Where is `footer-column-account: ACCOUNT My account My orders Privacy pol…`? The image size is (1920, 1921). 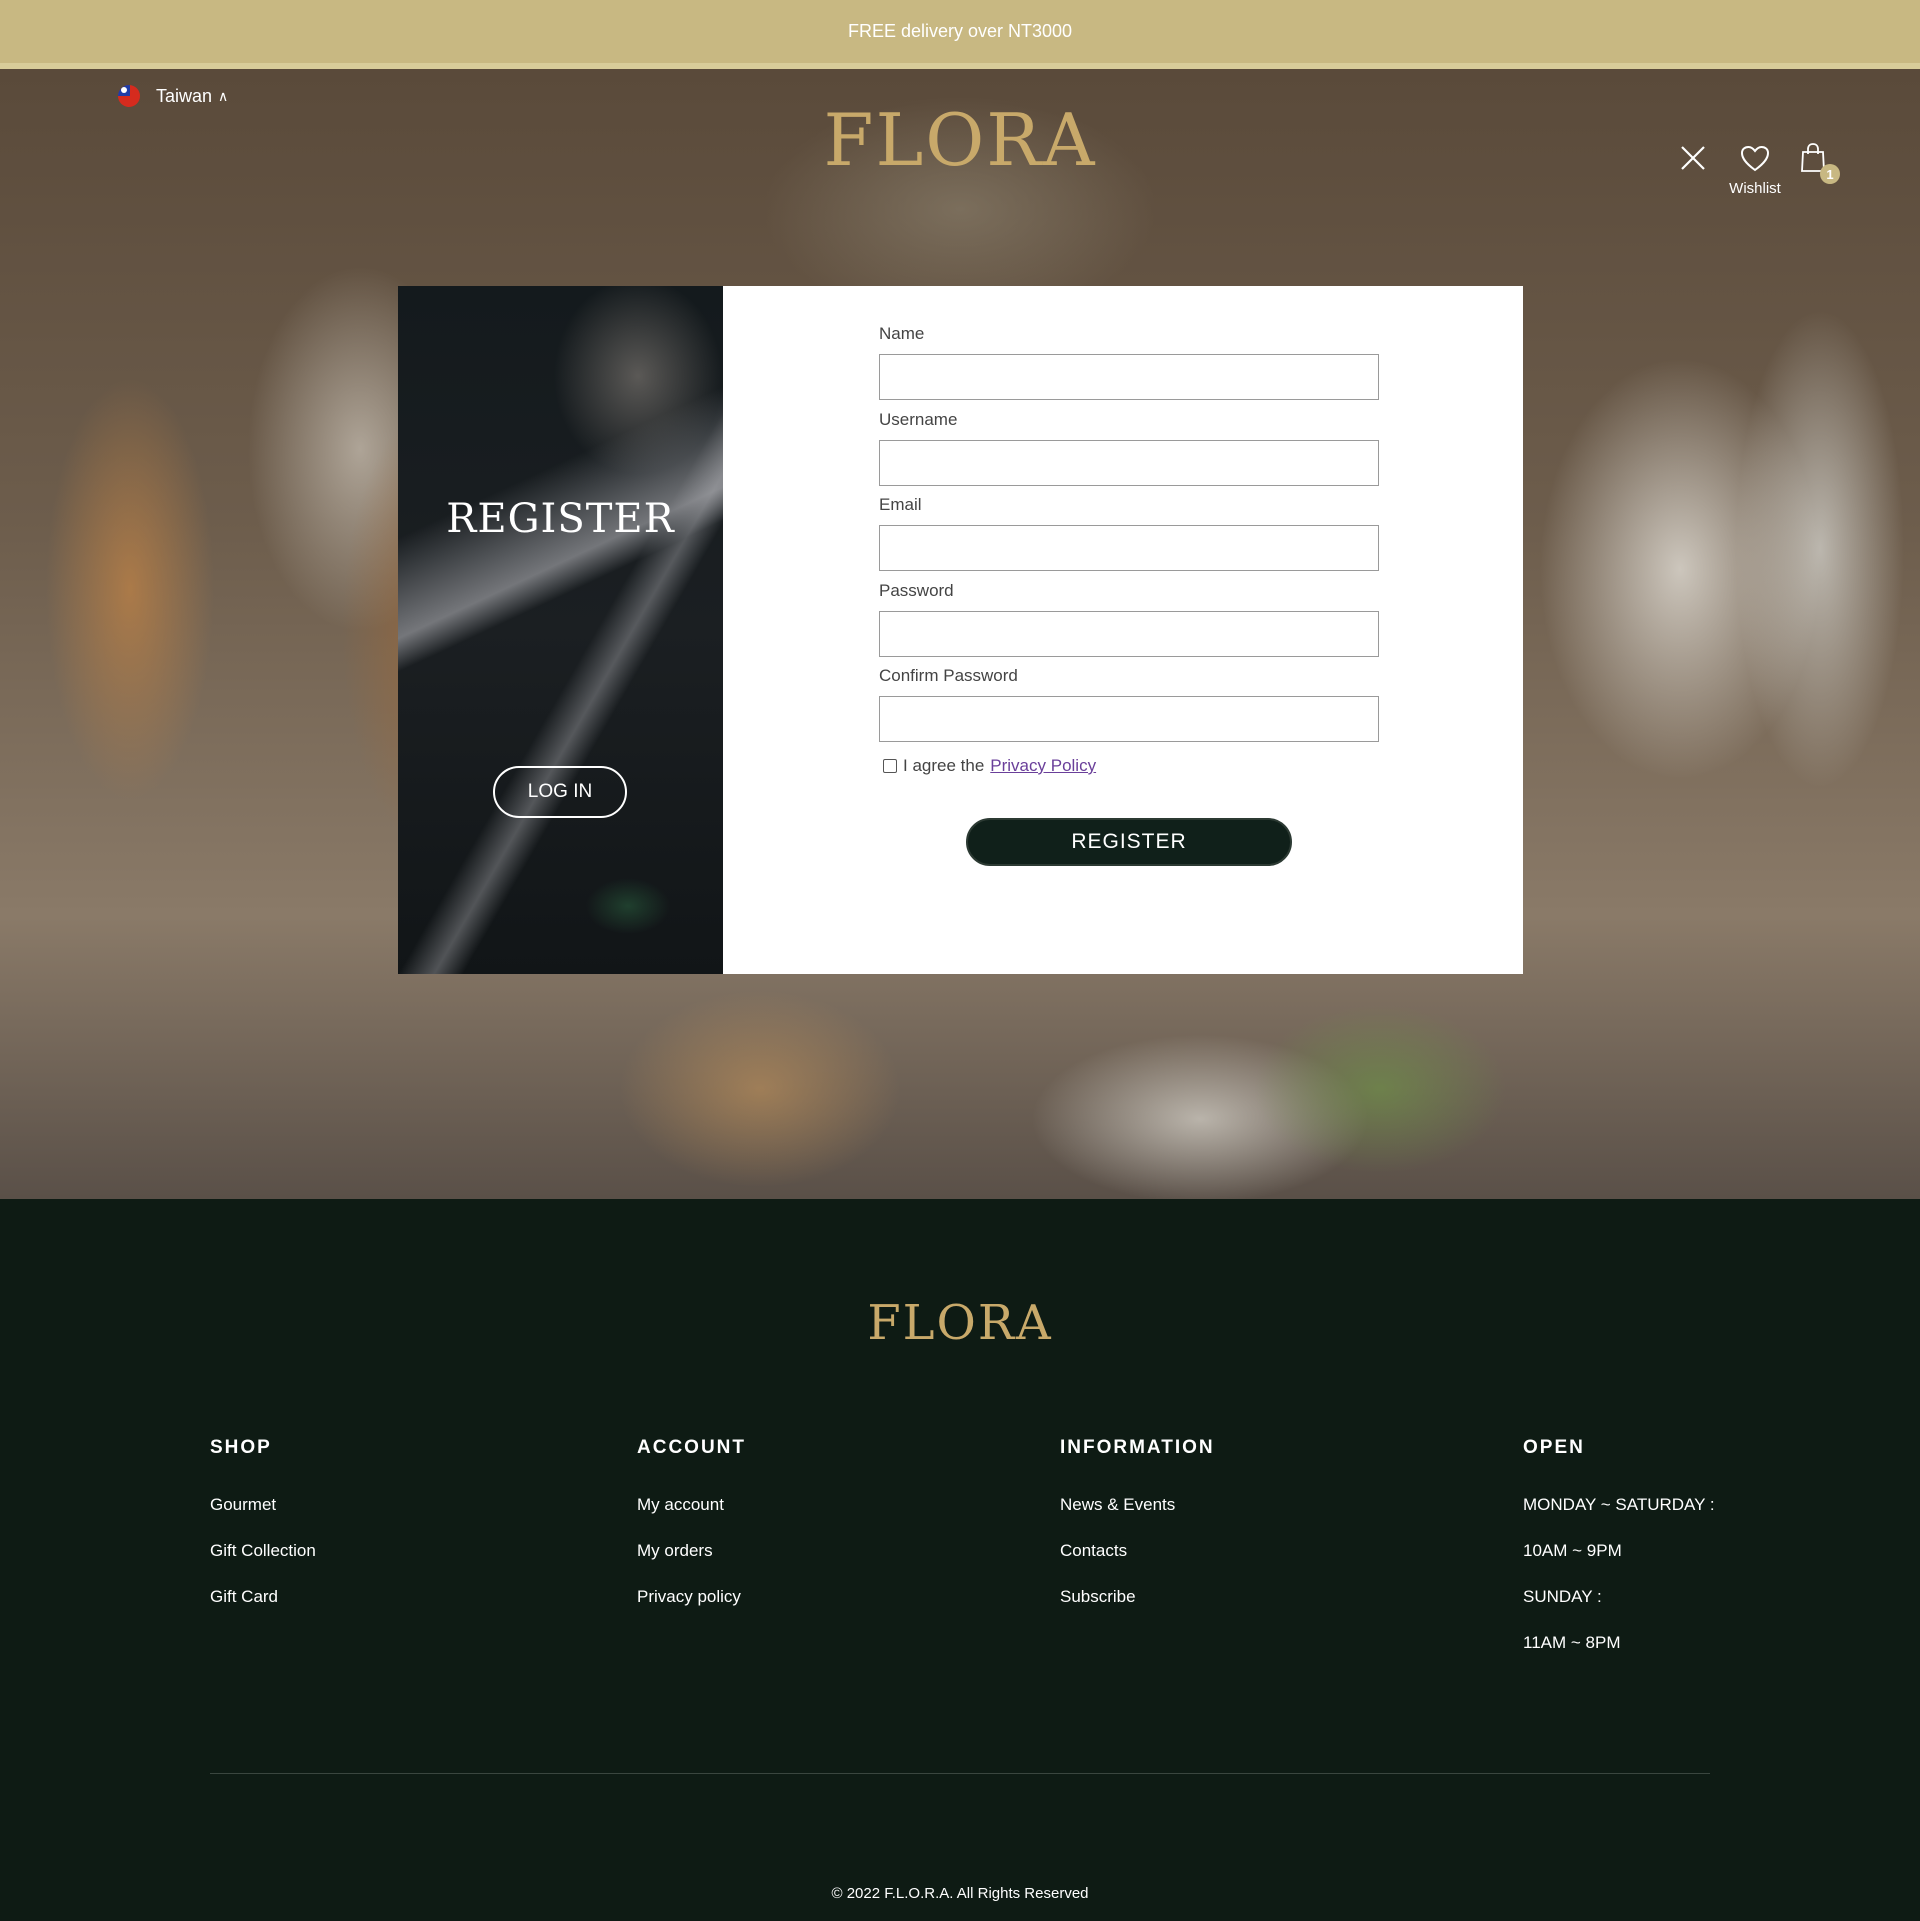 footer-column-account: ACCOUNT My account My orders Privacy pol… is located at coordinates (691, 1535).